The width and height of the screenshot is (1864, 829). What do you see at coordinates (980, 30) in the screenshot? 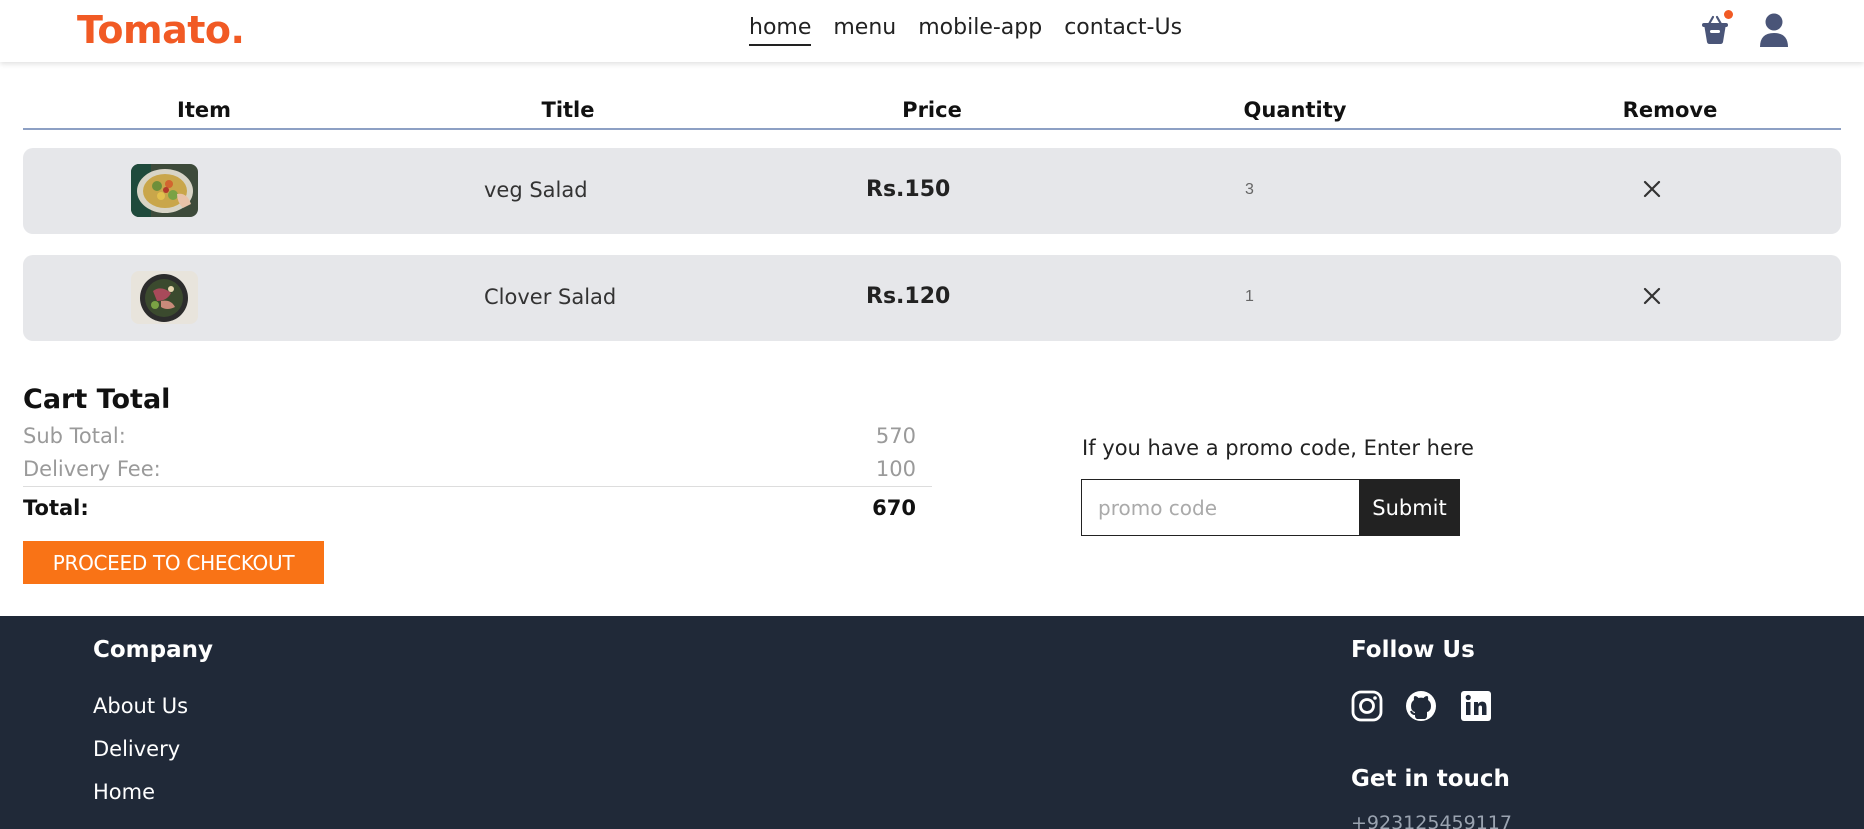
I see `nav-link-mobile-app: mobile-app` at bounding box center [980, 30].